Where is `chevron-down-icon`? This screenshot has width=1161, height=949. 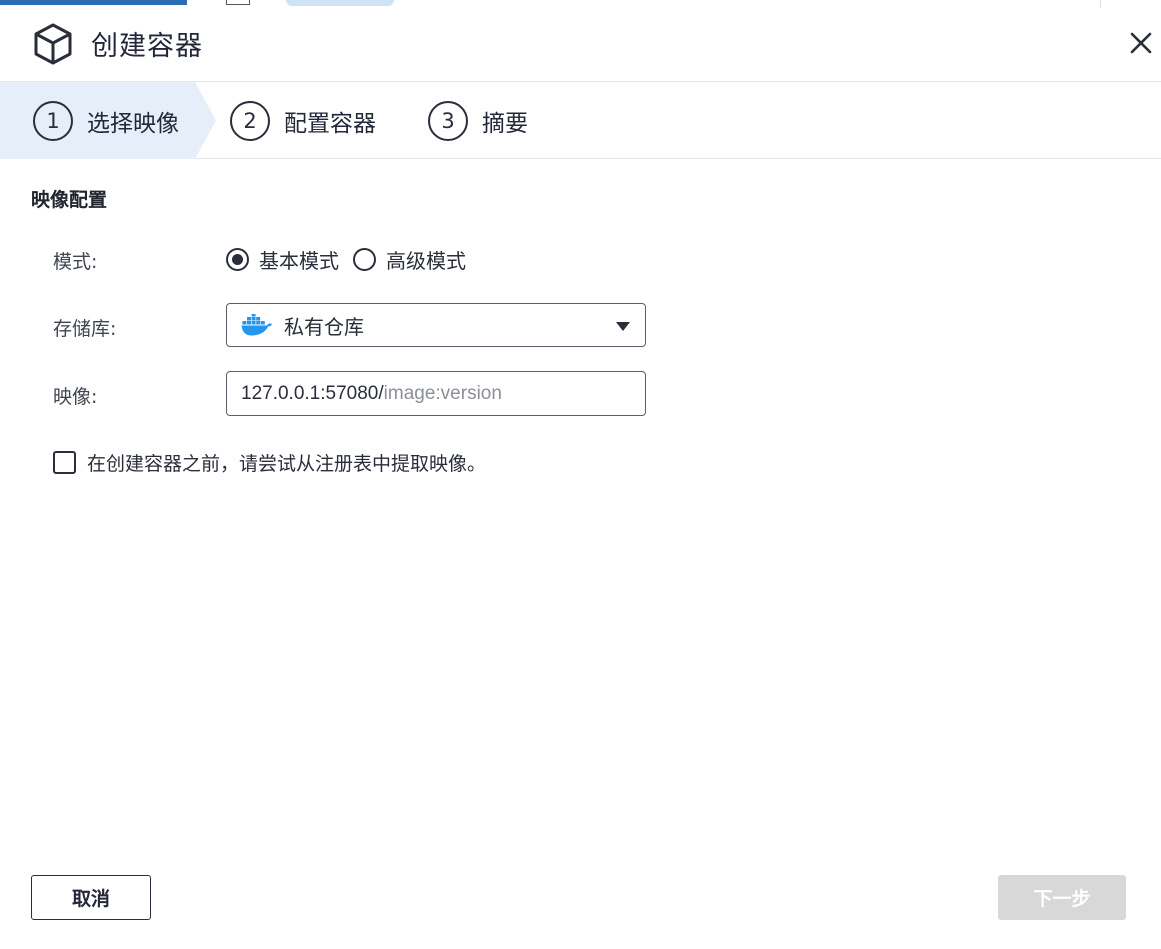
chevron-down-icon is located at coordinates (623, 326).